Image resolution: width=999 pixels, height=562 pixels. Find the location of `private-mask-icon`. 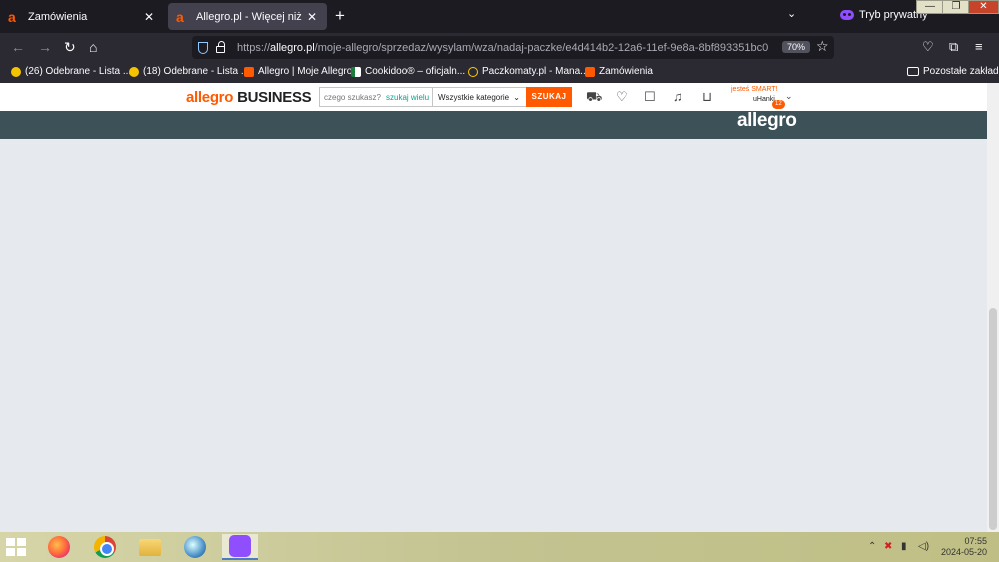

private-mask-icon is located at coordinates (847, 15).